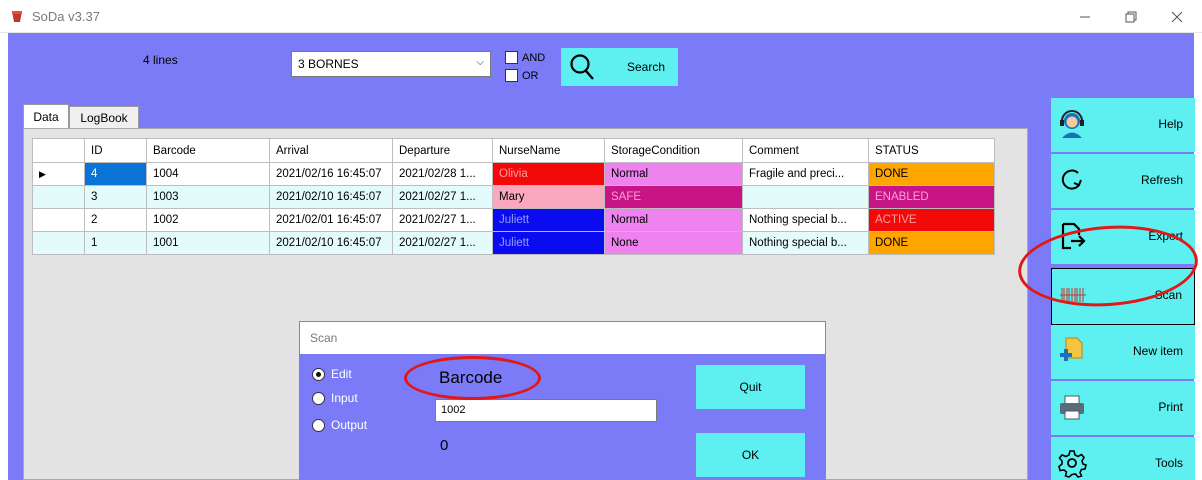 This screenshot has height=480, width=1202. What do you see at coordinates (931, 197) in the screenshot?
I see `cell-status: ENABLED` at bounding box center [931, 197].